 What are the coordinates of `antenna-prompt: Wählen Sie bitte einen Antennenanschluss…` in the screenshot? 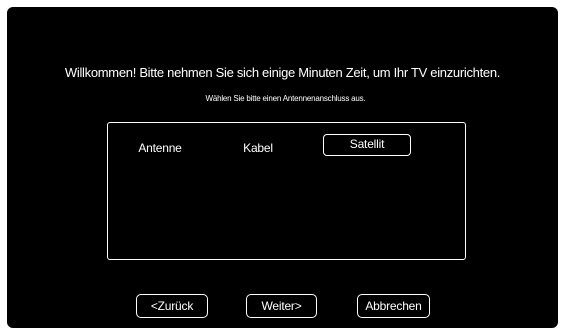 It's located at (285, 98).